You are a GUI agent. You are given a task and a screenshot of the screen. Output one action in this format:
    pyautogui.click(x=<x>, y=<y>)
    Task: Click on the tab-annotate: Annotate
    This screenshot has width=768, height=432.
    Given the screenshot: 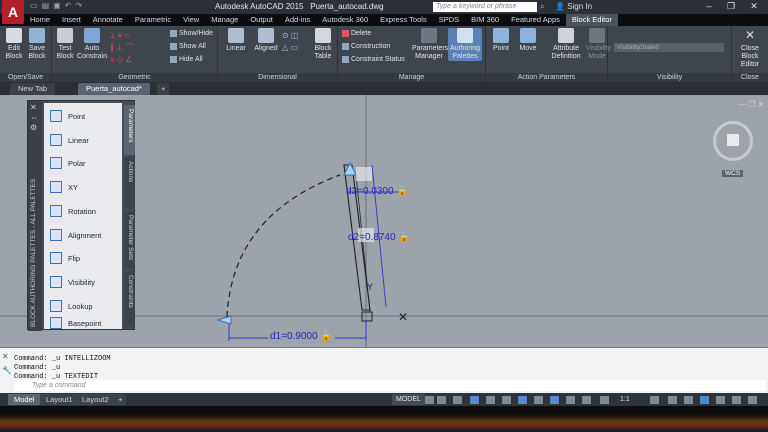 What is the action you would take?
    pyautogui.click(x=108, y=20)
    